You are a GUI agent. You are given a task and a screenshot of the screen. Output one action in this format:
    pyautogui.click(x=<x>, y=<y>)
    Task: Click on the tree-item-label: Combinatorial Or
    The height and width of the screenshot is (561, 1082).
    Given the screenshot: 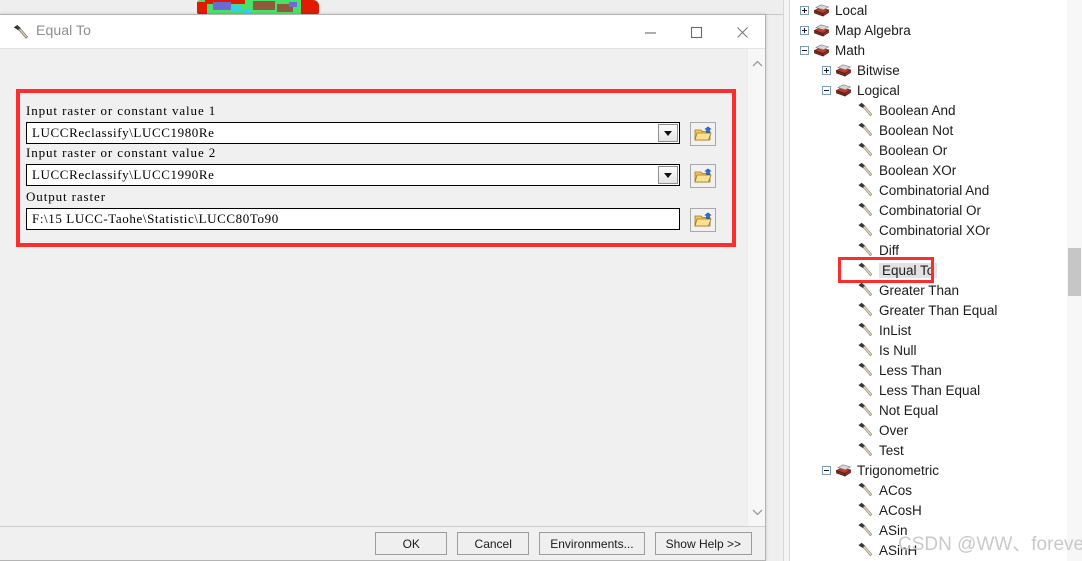 What is the action you would take?
    pyautogui.click(x=930, y=210)
    